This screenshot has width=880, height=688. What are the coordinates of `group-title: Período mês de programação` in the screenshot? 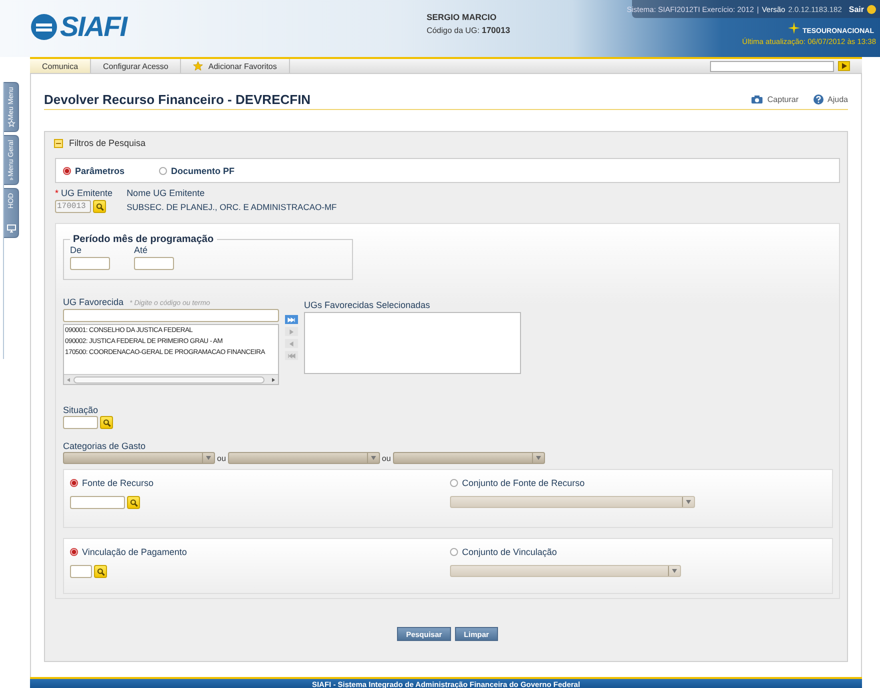 It's located at (143, 239).